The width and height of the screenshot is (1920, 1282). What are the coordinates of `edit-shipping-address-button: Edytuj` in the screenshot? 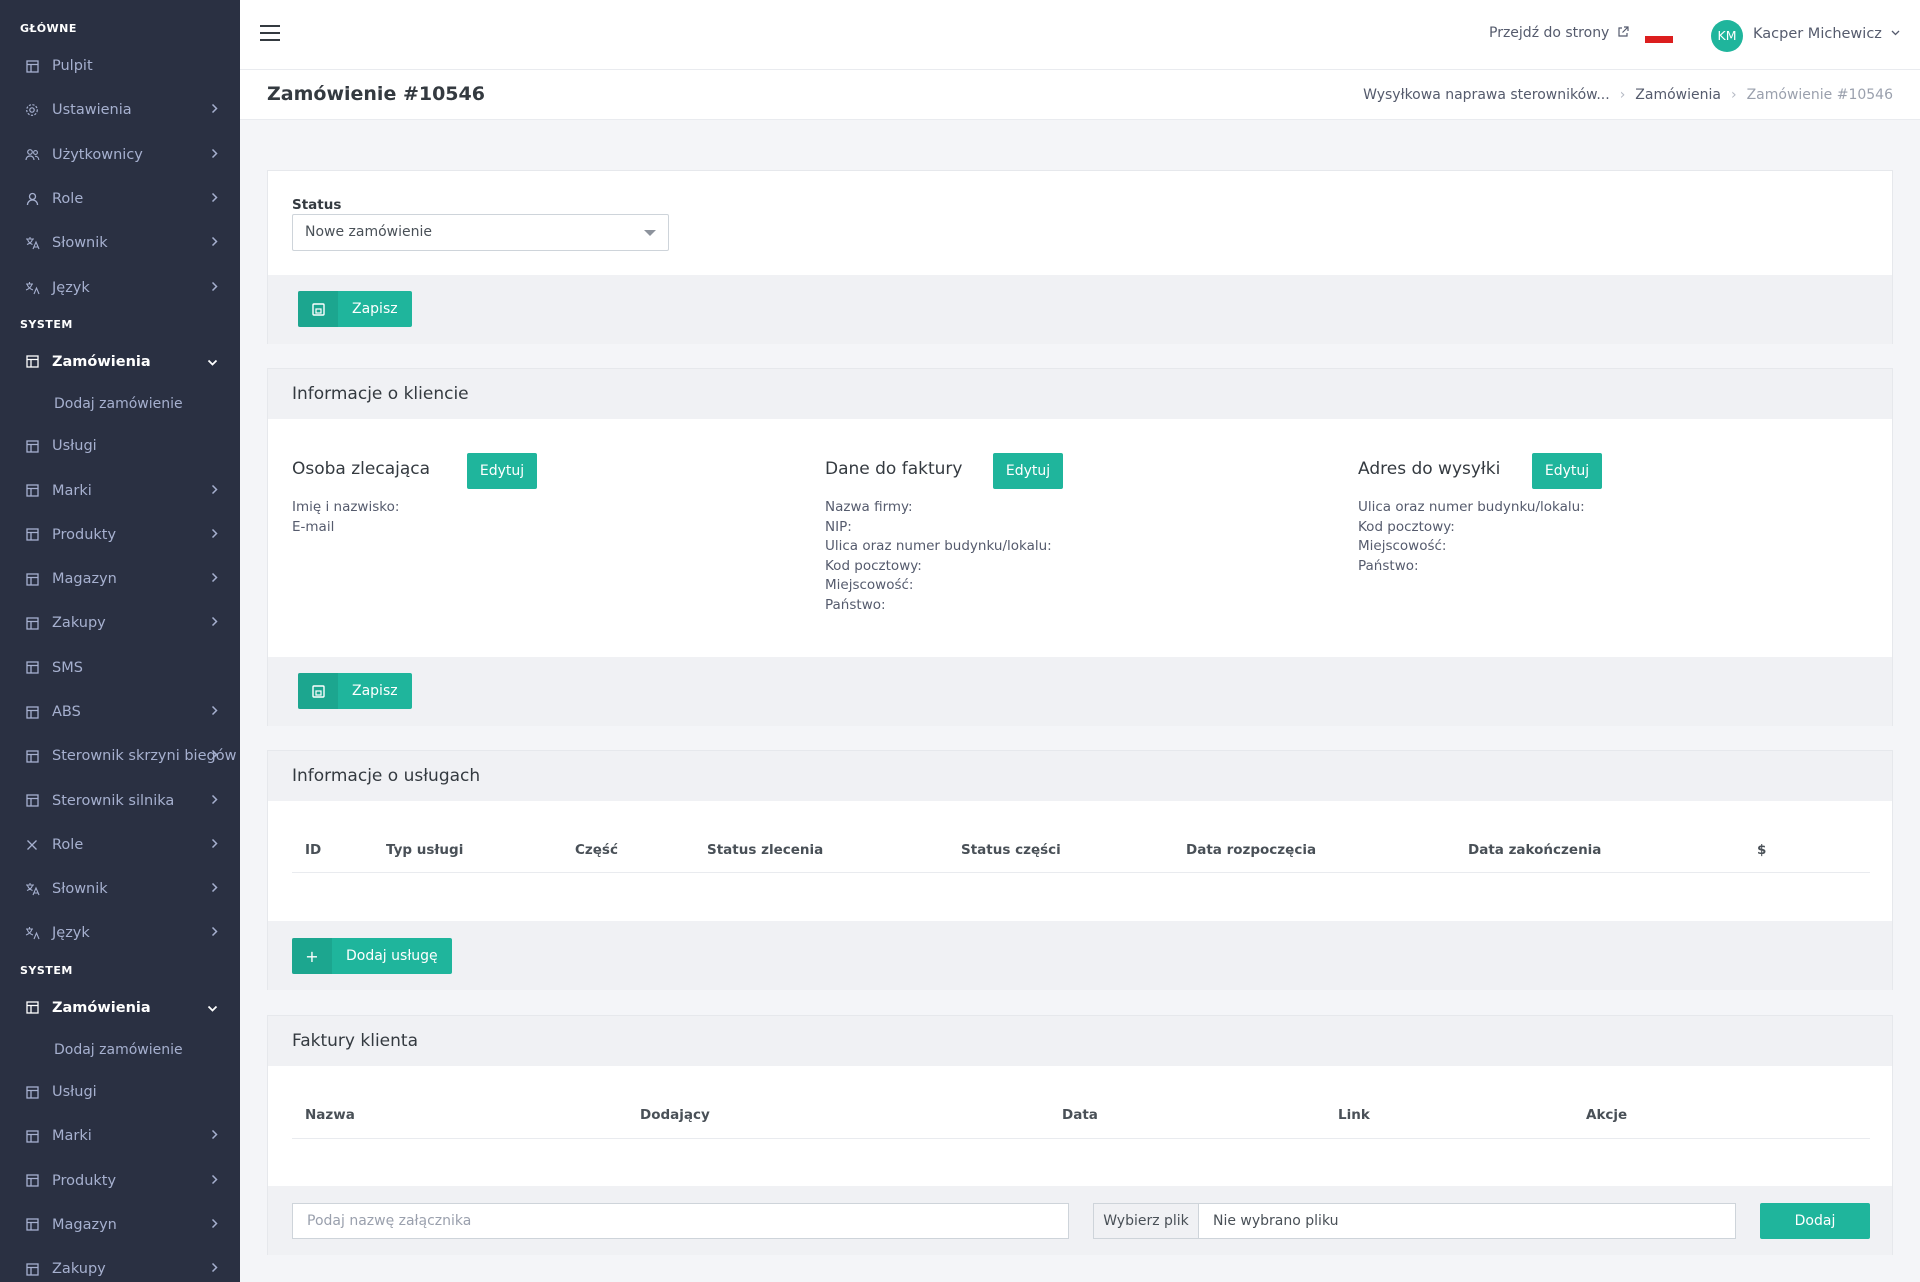 It's located at (1567, 471).